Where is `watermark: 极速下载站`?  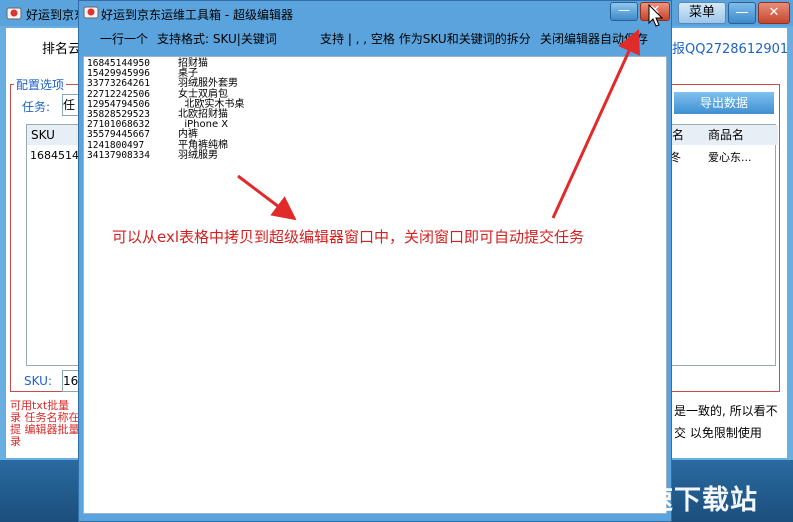
watermark: 极速下载站 is located at coordinates (688, 500).